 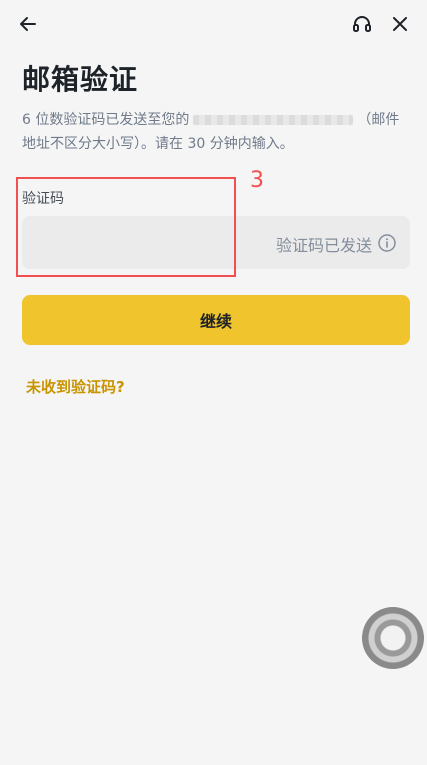 What do you see at coordinates (213, 24) in the screenshot?
I see `top-bar` at bounding box center [213, 24].